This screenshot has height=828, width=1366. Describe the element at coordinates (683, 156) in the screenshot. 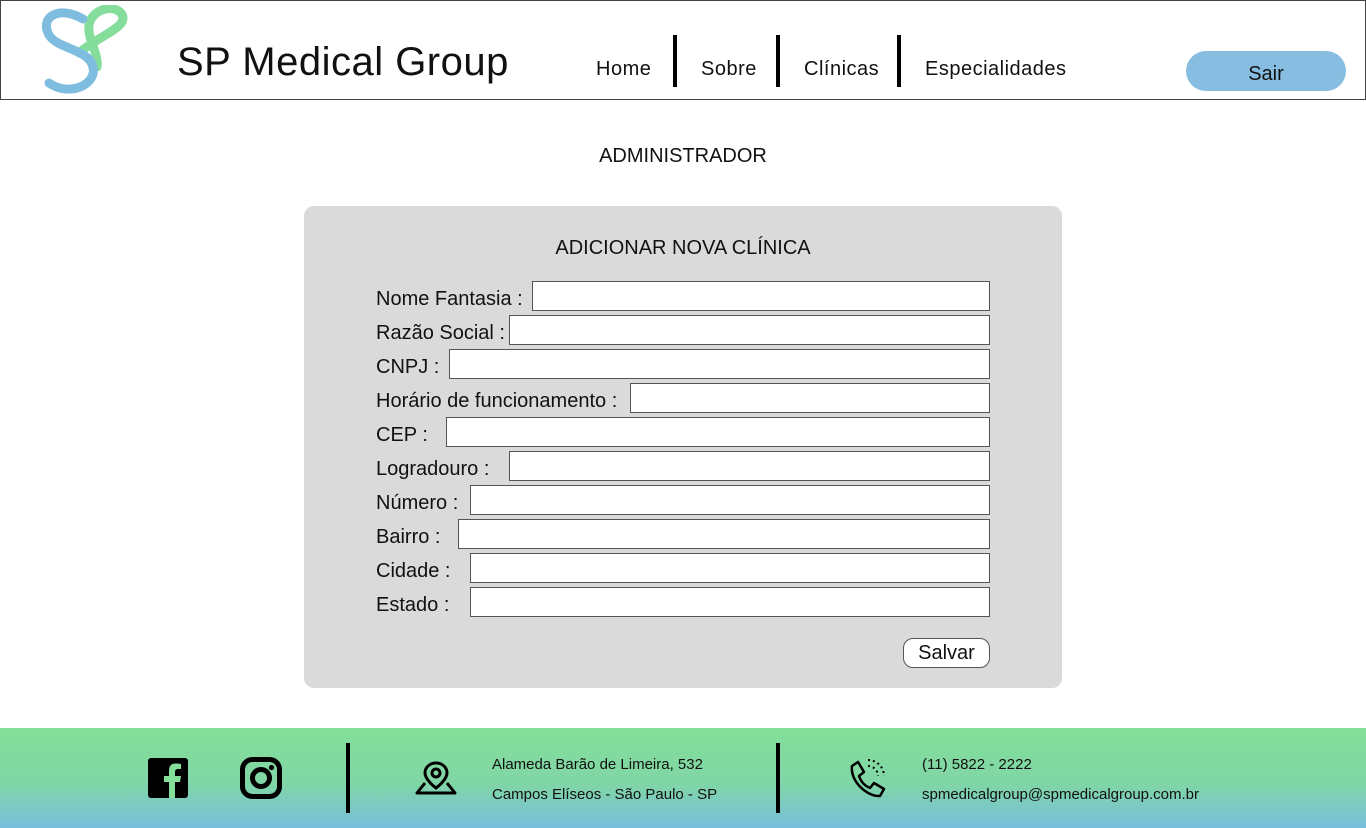

I see `role-heading: ADMINISTRADOR` at that location.